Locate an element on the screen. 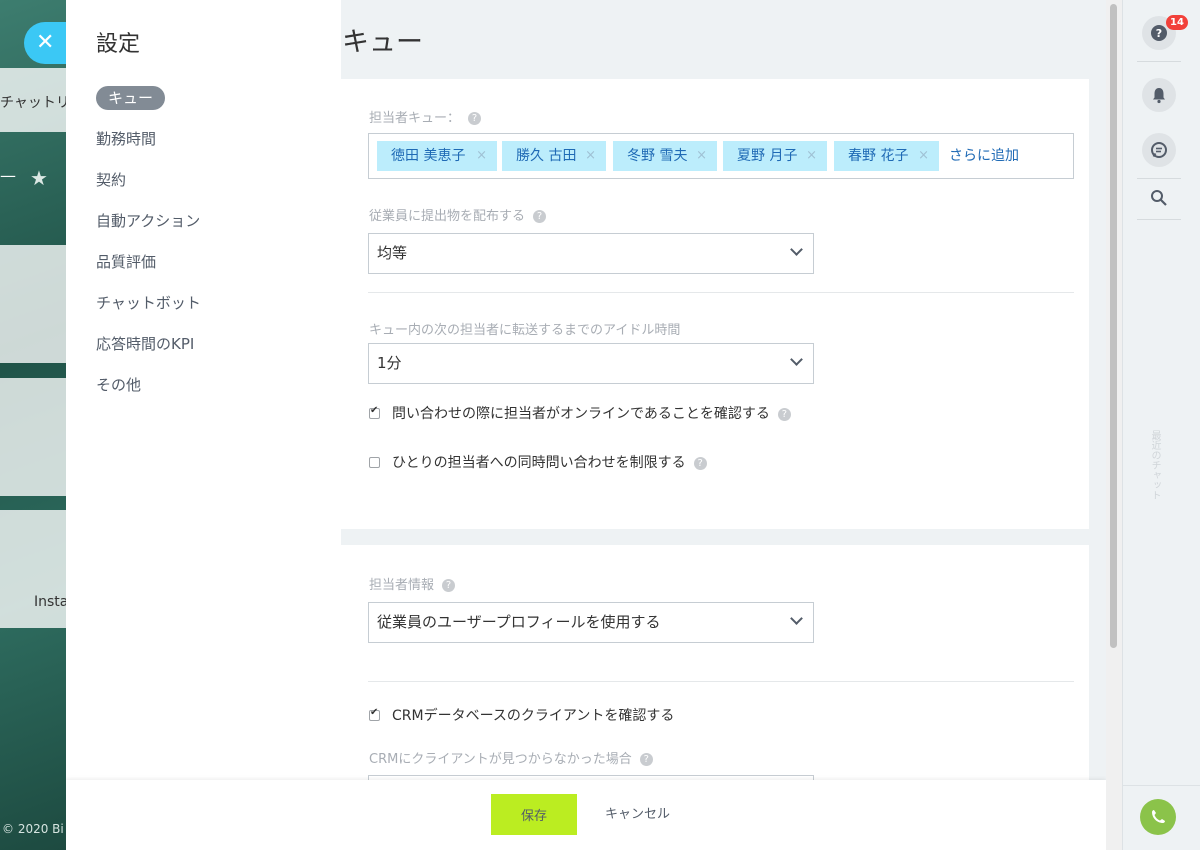 The image size is (1200, 850). nav-item-label: 契約 is located at coordinates (111, 180).